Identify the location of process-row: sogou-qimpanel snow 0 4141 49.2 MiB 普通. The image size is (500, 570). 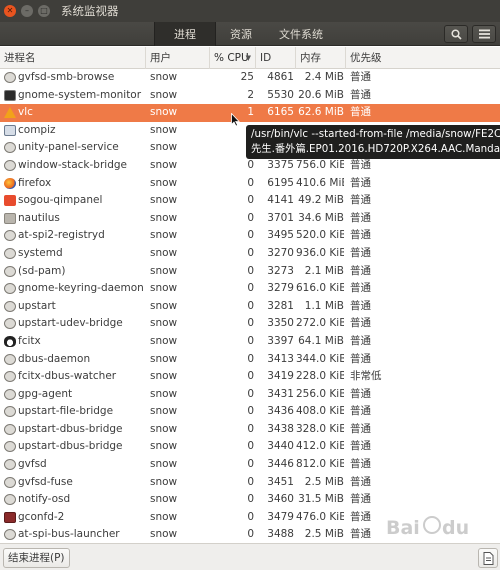
(250, 201).